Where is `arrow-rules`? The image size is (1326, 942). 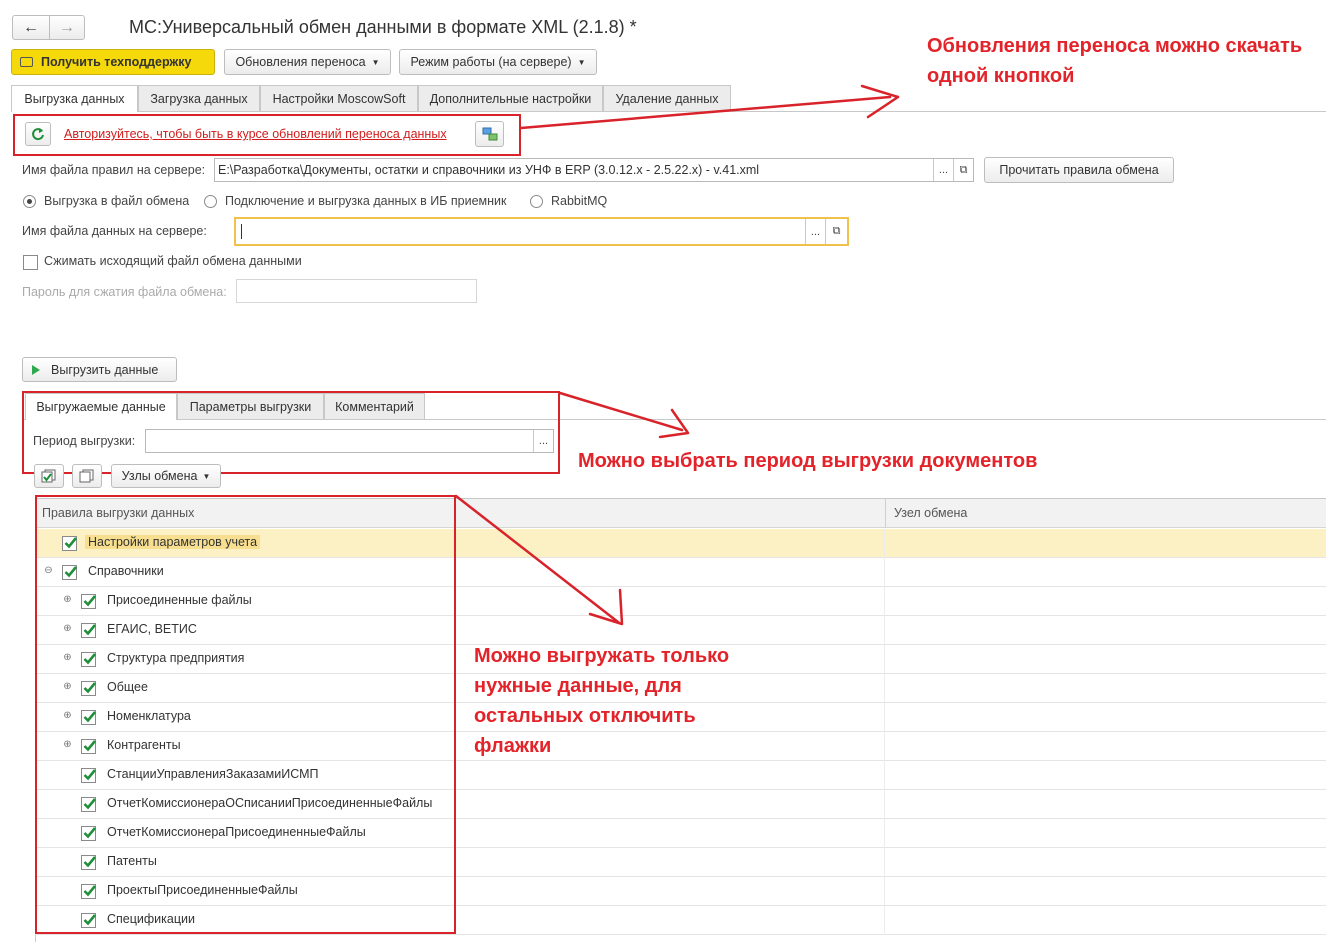
arrow-rules is located at coordinates (539, 560).